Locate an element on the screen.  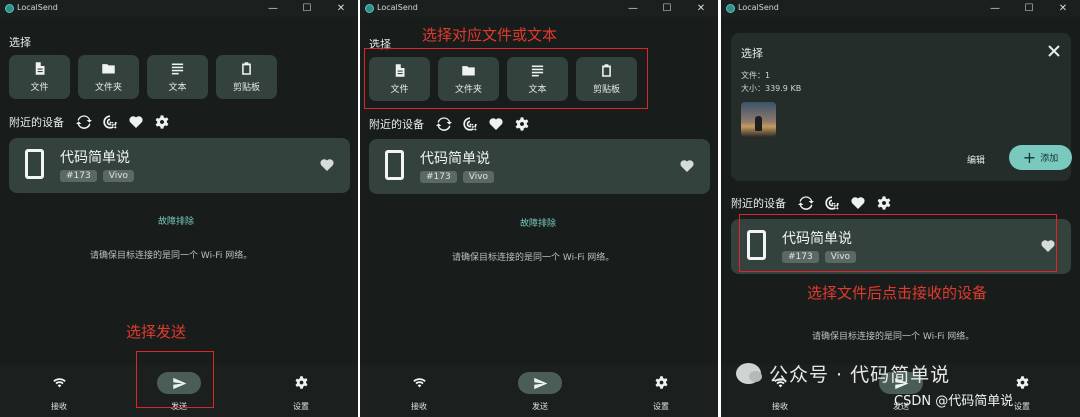
annotation-box-device is located at coordinates (898, 243).